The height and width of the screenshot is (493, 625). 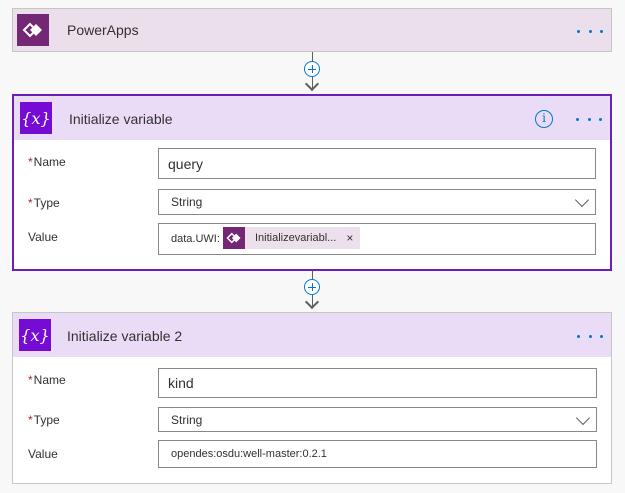 I want to click on card-title: Initialize variable 2, so click(x=125, y=336).